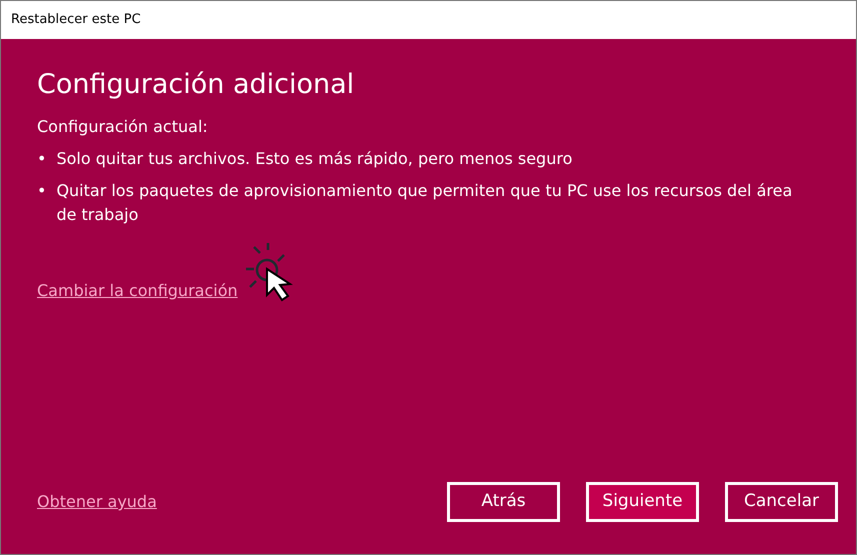 The image size is (857, 555). I want to click on settings-label: Configuración actual:, so click(122, 127).